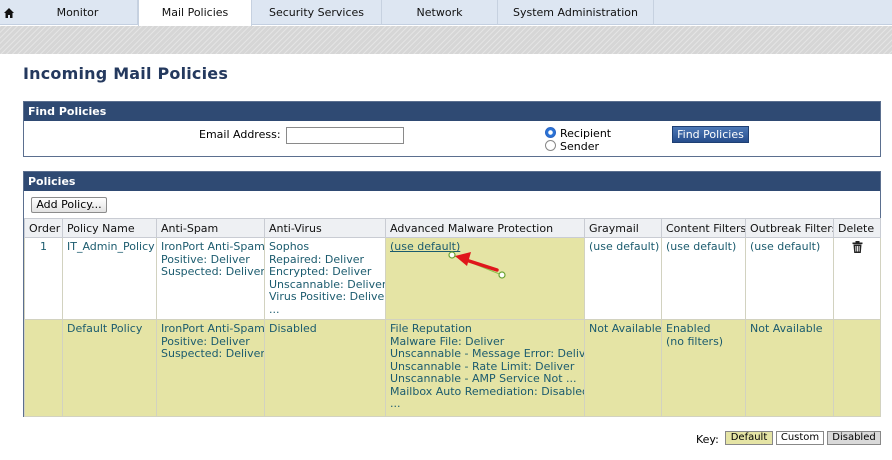 This screenshot has width=892, height=460. What do you see at coordinates (710, 134) in the screenshot?
I see `find-policies-button: Find Policies` at bounding box center [710, 134].